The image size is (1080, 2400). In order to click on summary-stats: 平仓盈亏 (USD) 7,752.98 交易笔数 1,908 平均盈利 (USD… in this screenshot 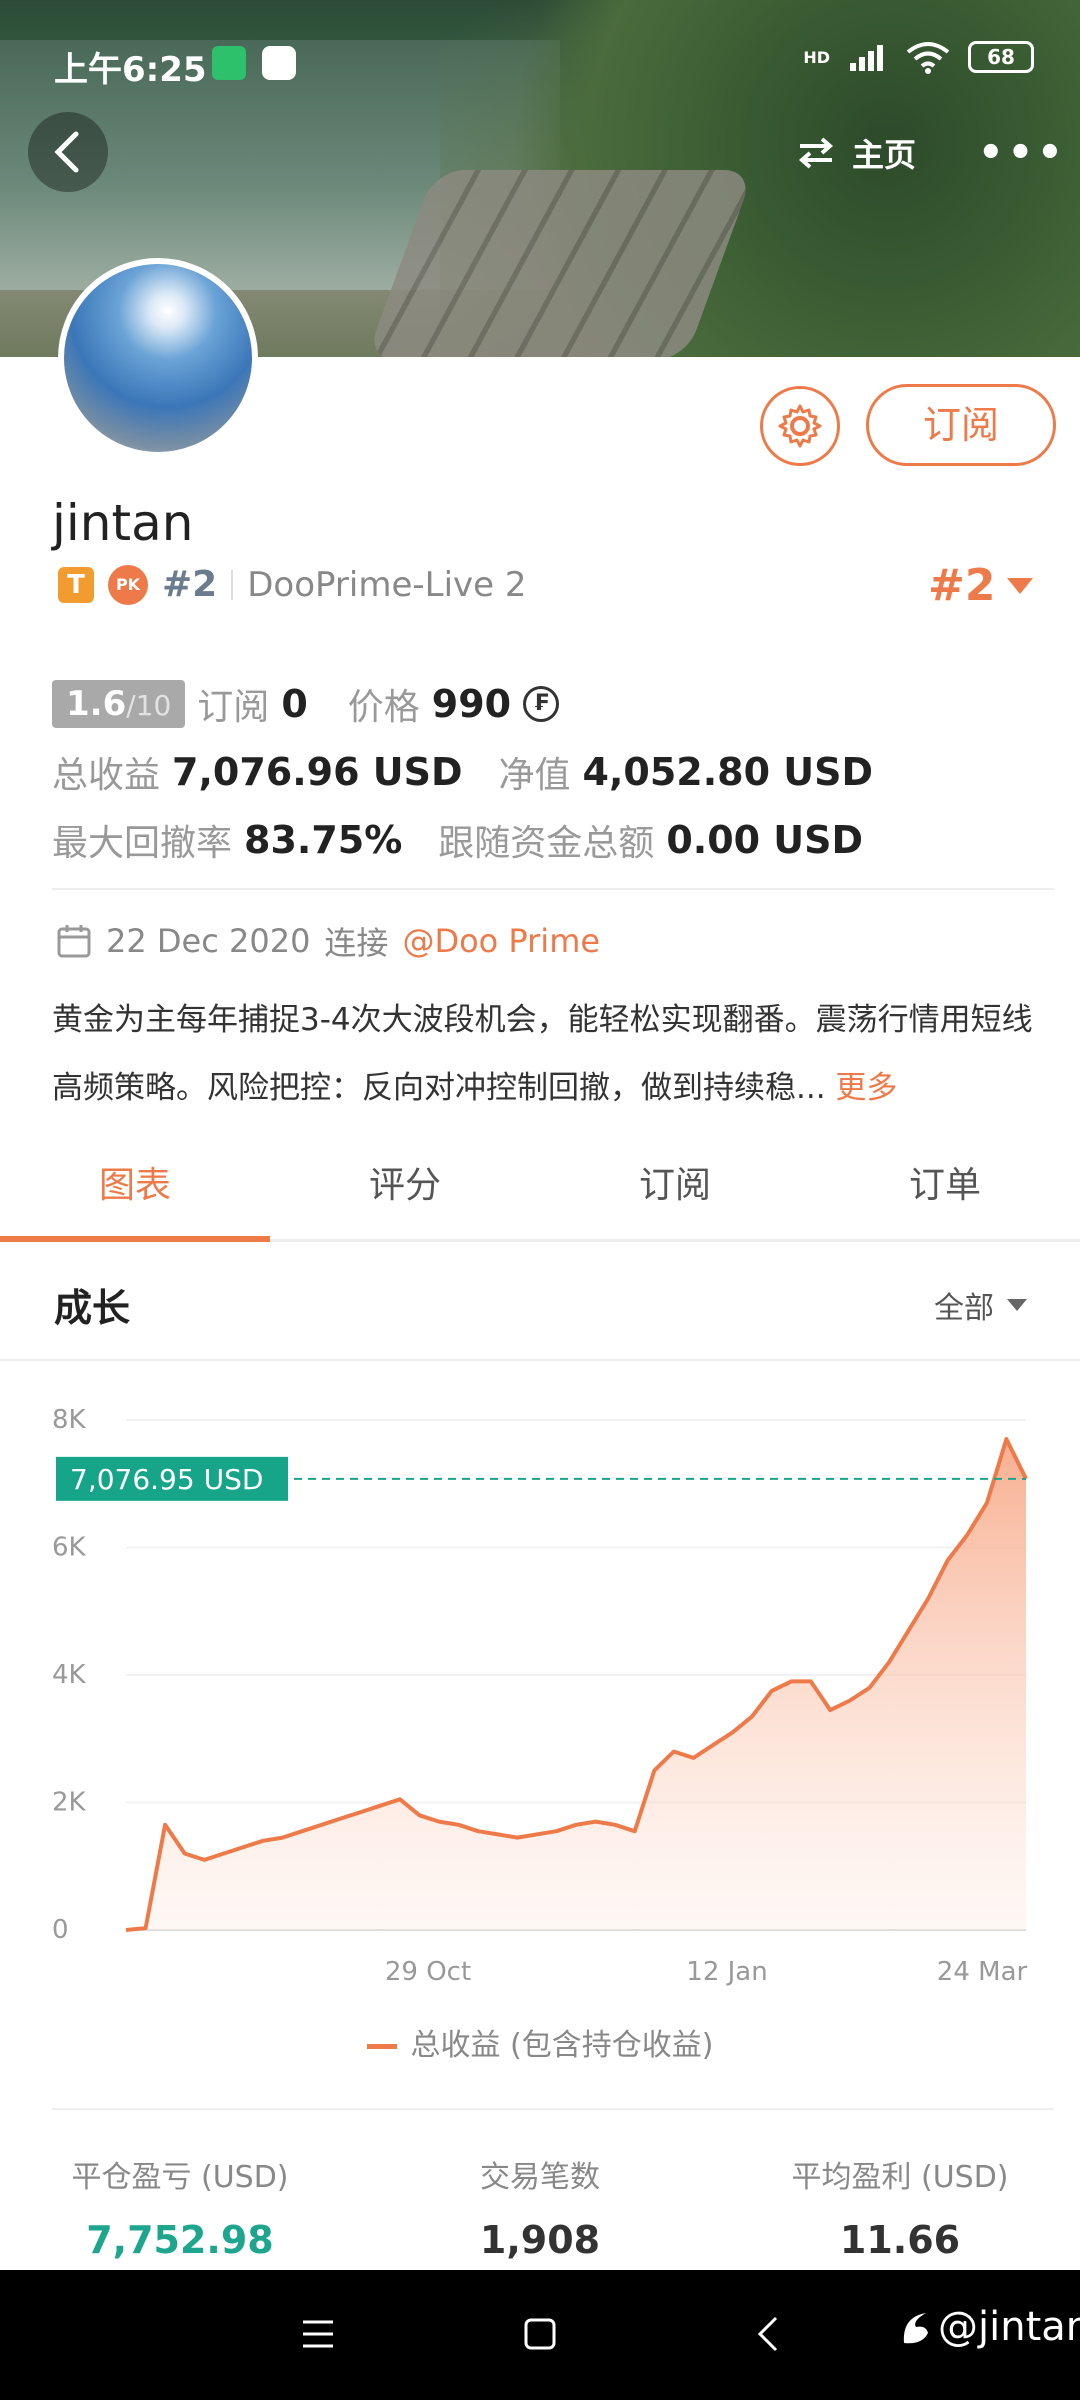, I will do `click(540, 2207)`.